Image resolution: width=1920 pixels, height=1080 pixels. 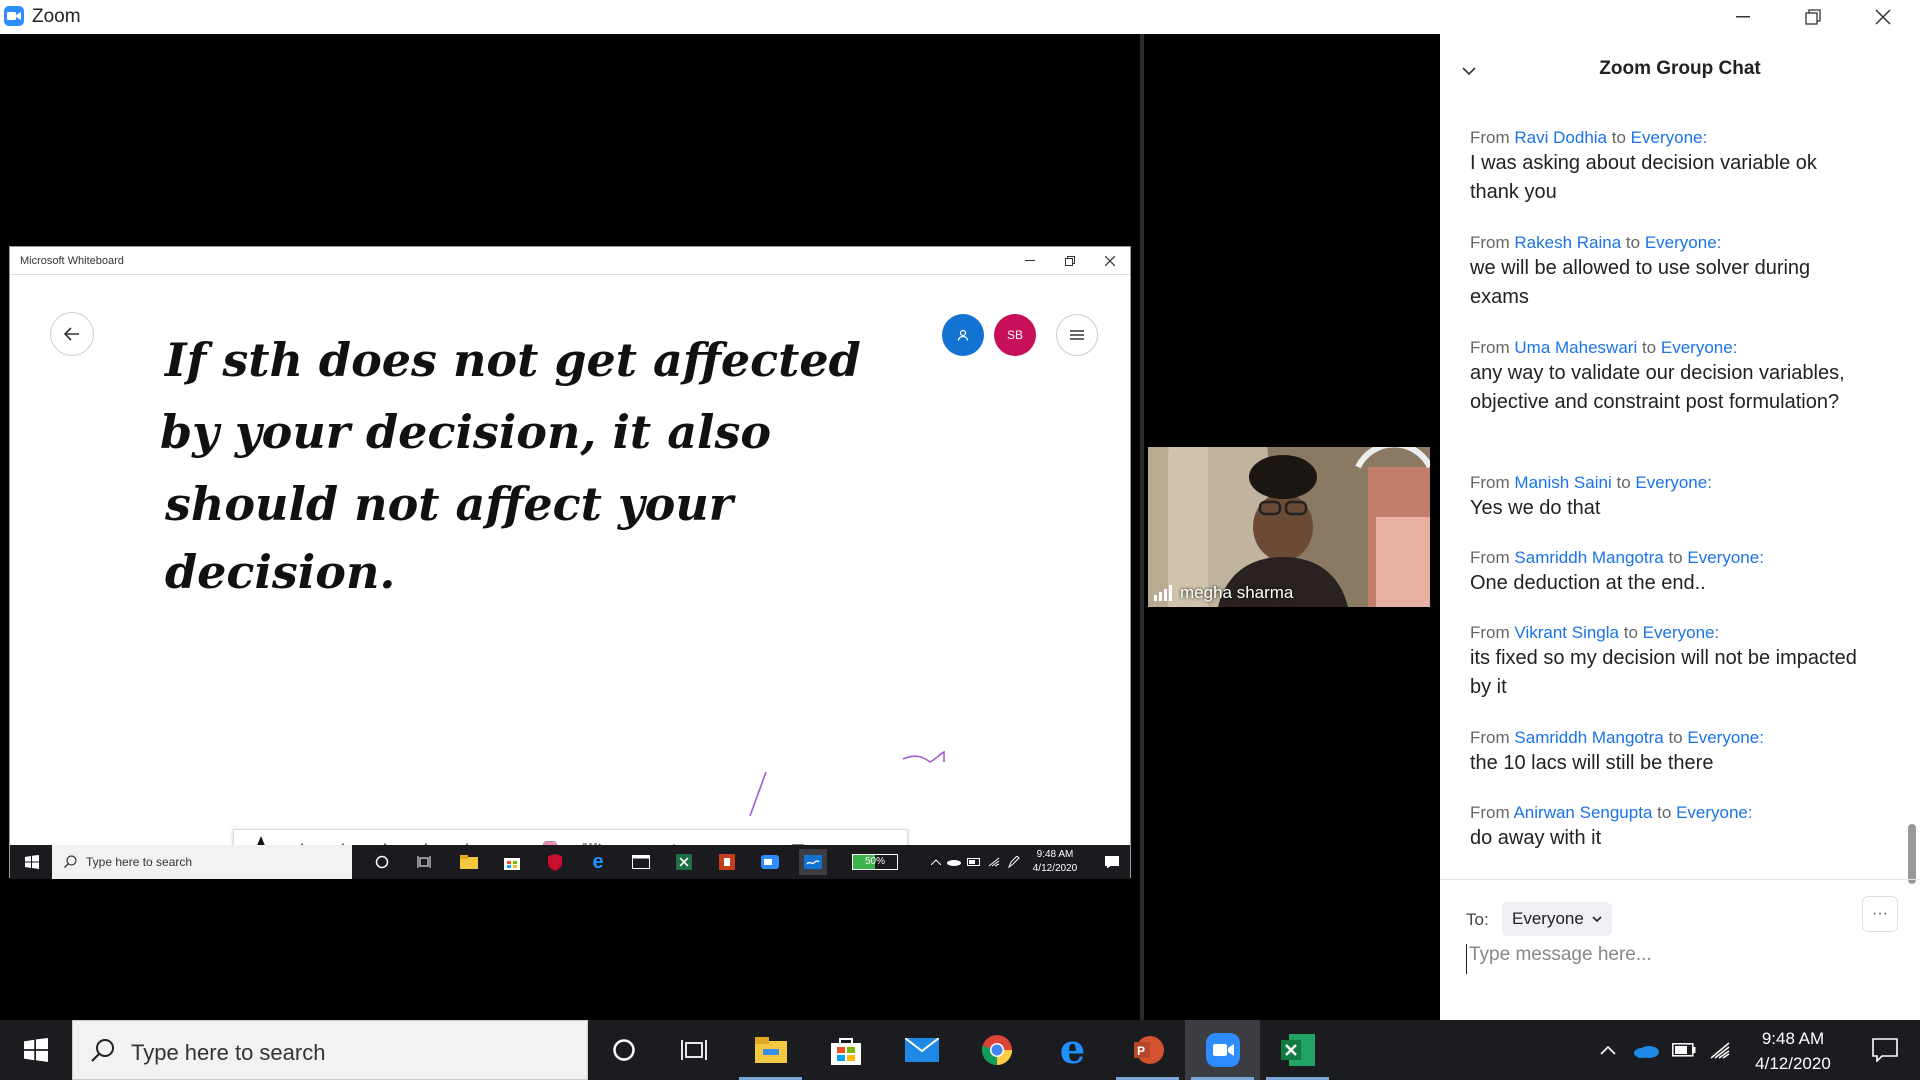 I want to click on shared-cortana-icon, so click(x=382, y=862).